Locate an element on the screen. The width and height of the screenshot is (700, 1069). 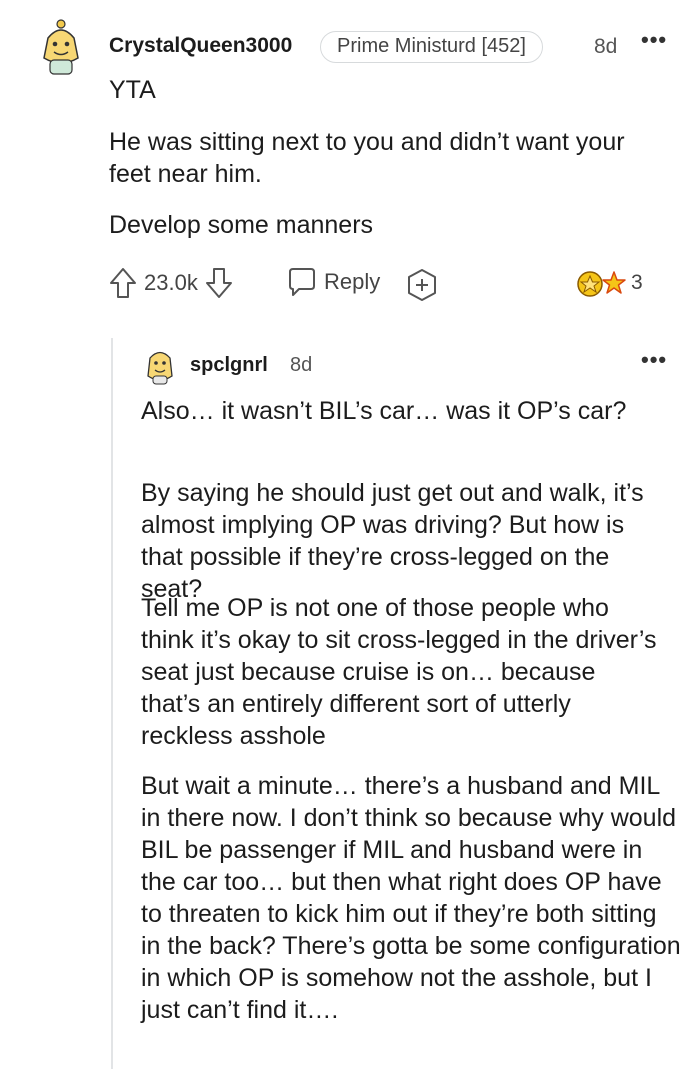
vote-score: 23.0k is located at coordinates (171, 282).